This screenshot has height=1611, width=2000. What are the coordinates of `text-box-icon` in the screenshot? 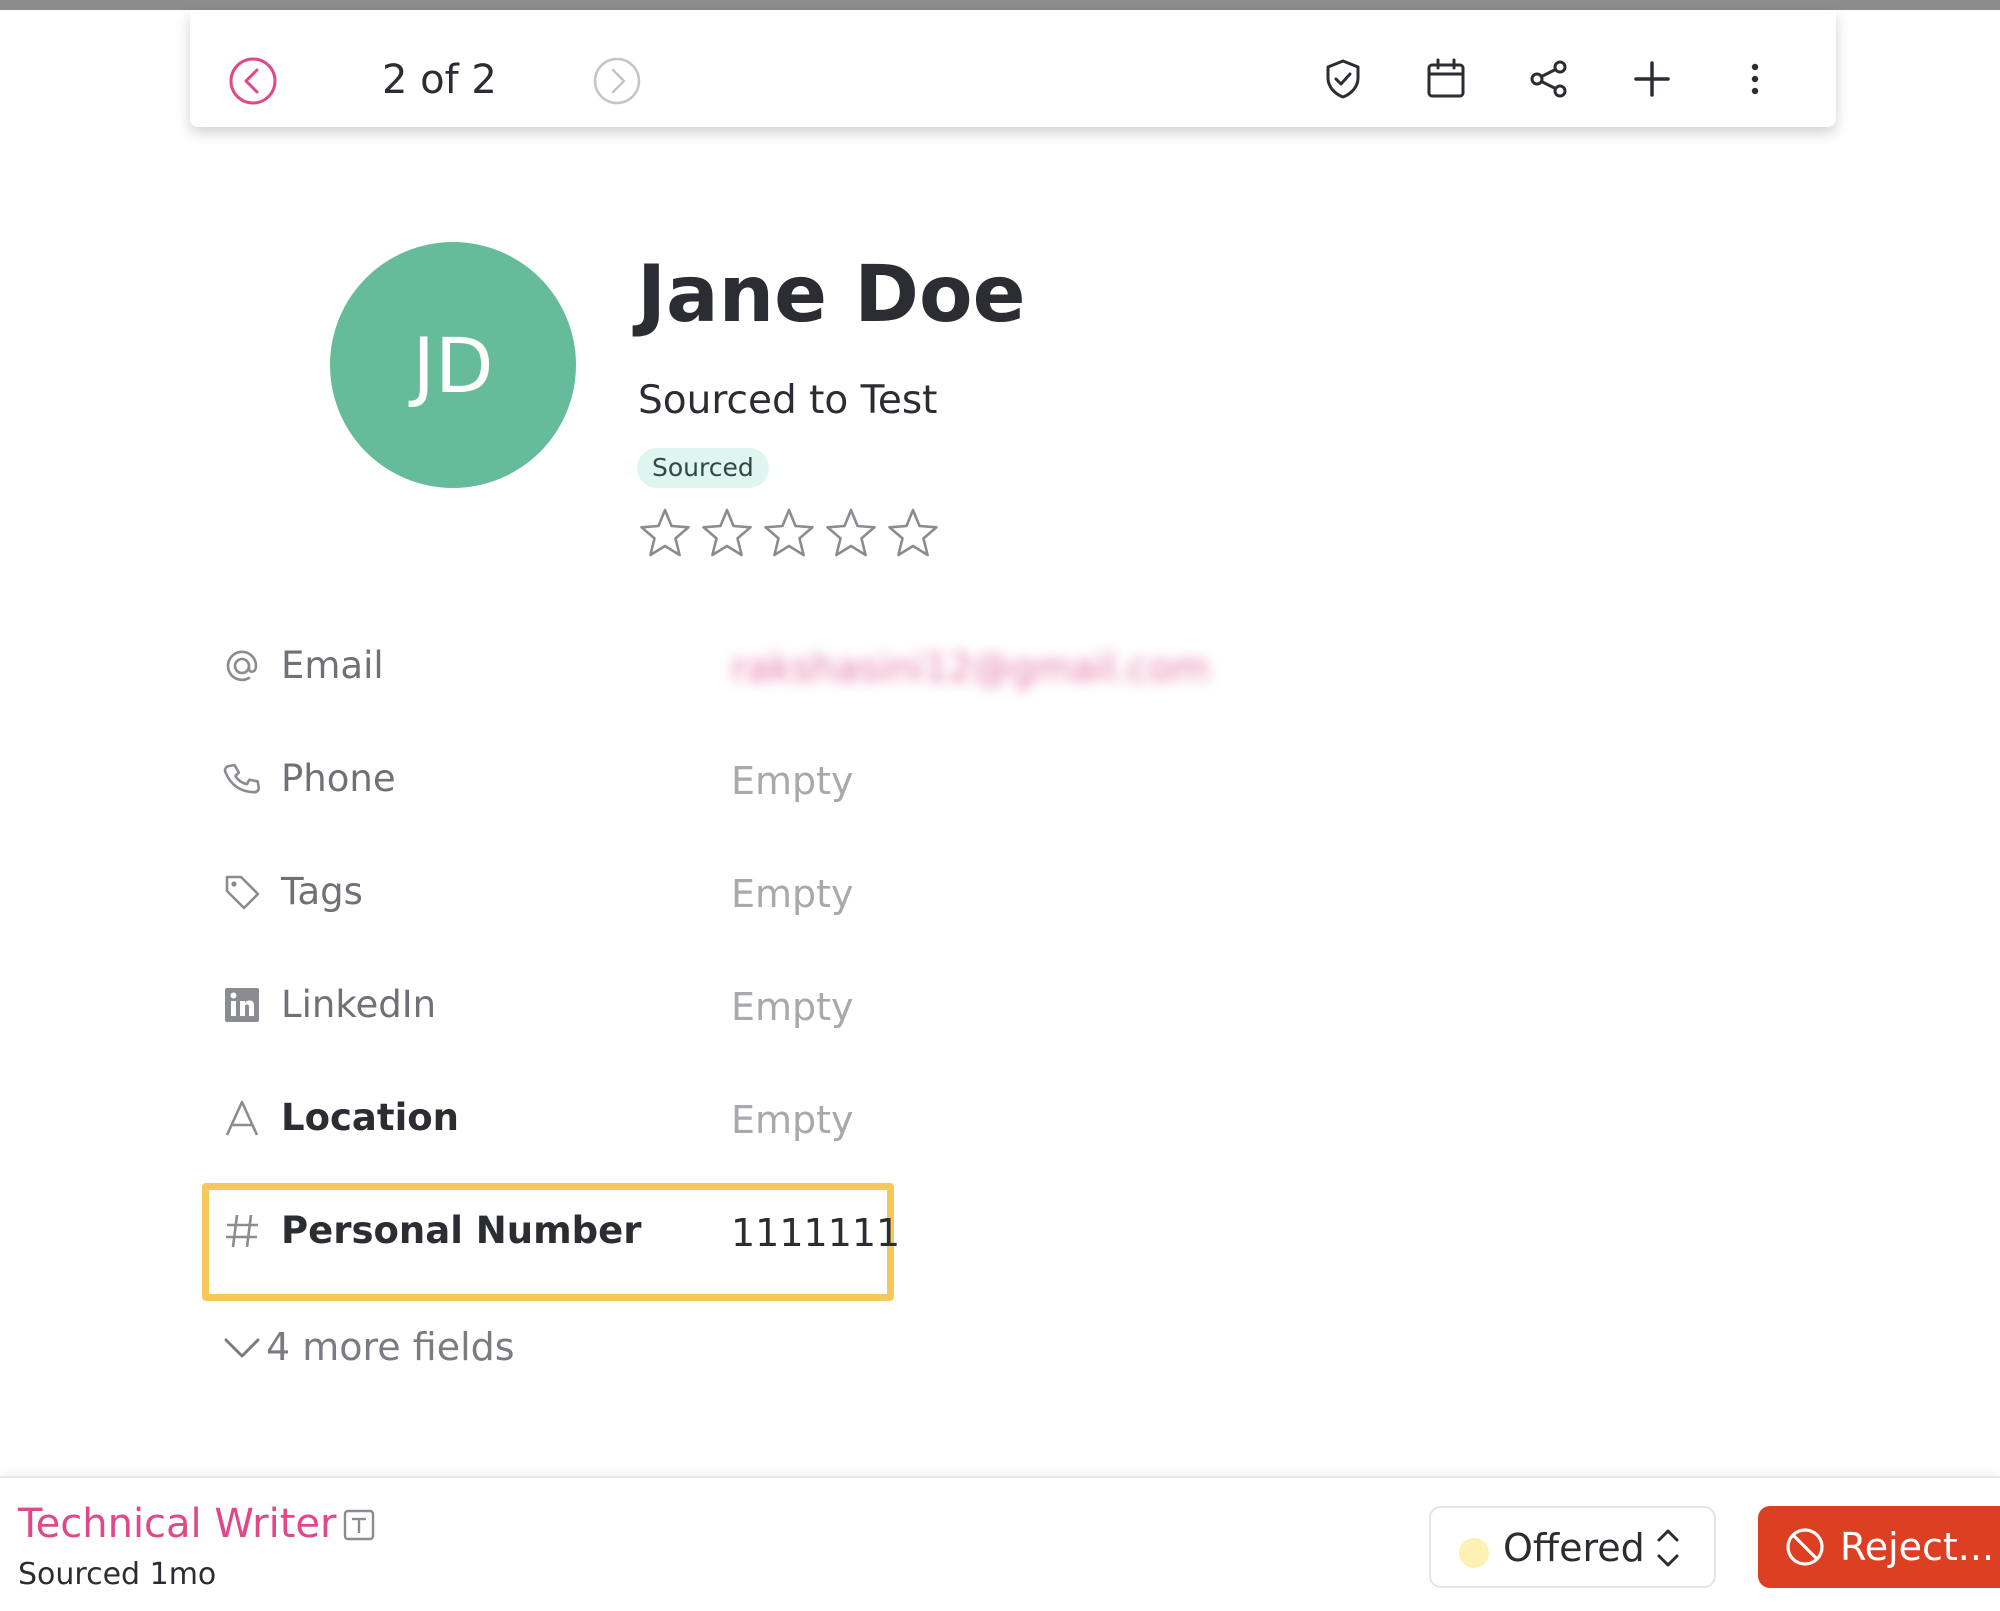 It's located at (359, 1525).